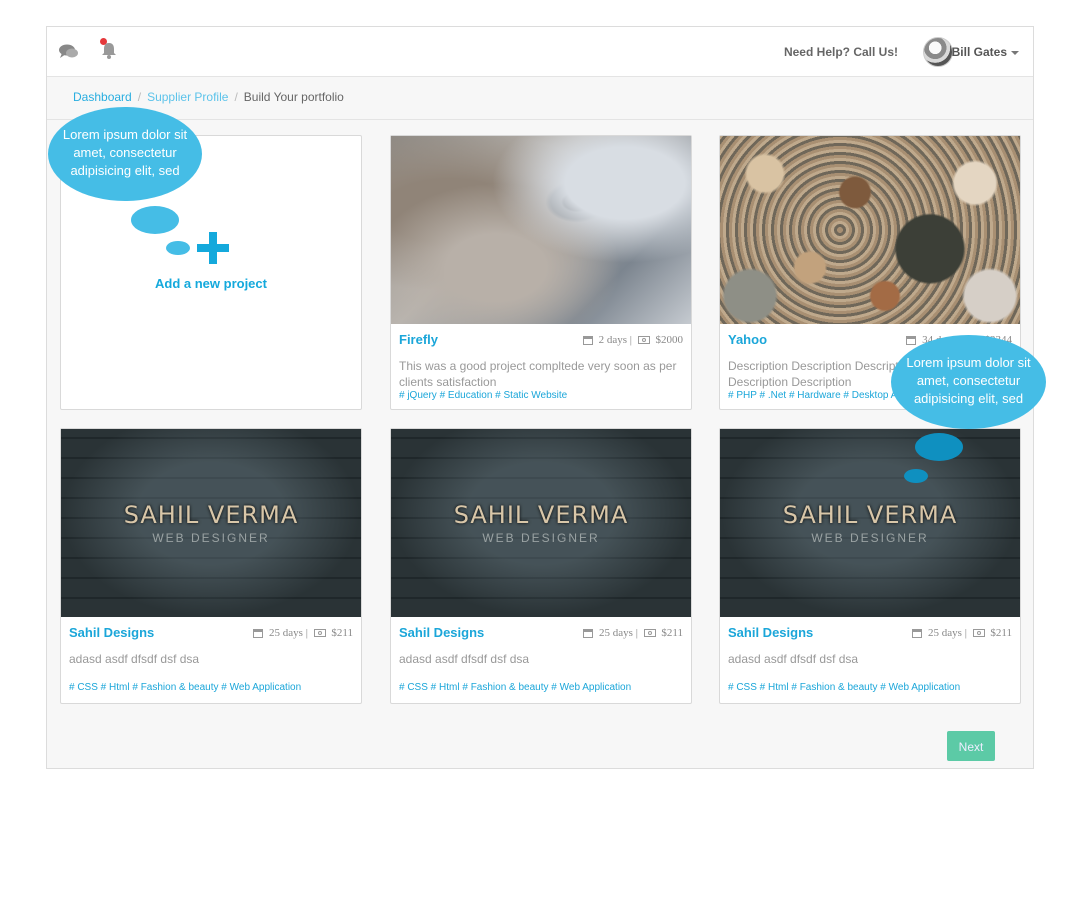 The height and width of the screenshot is (910, 1080). I want to click on bell-icon, so click(109, 52).